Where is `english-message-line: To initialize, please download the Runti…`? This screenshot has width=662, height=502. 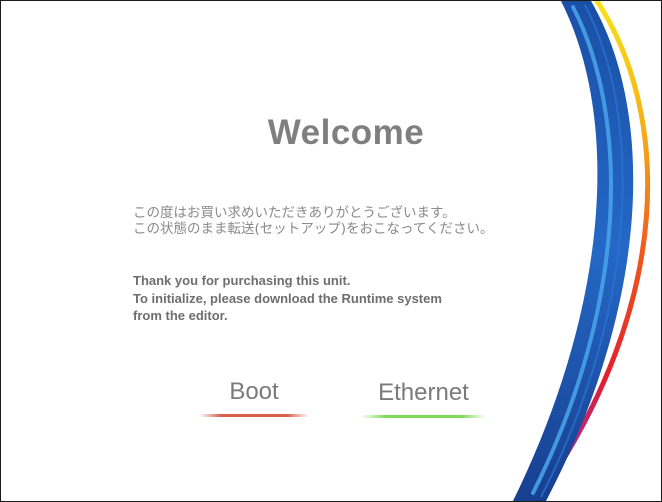
english-message-line: To initialize, please download the Runti… is located at coordinates (287, 298).